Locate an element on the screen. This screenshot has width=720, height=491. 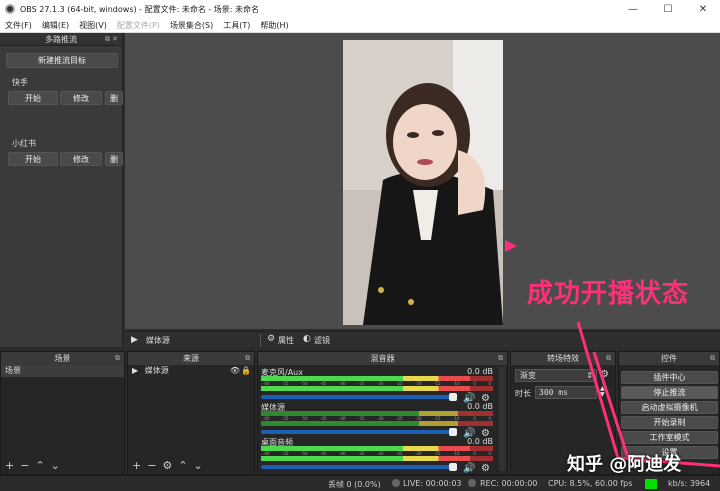
filter-icon: ◐ is located at coordinates (307, 339).